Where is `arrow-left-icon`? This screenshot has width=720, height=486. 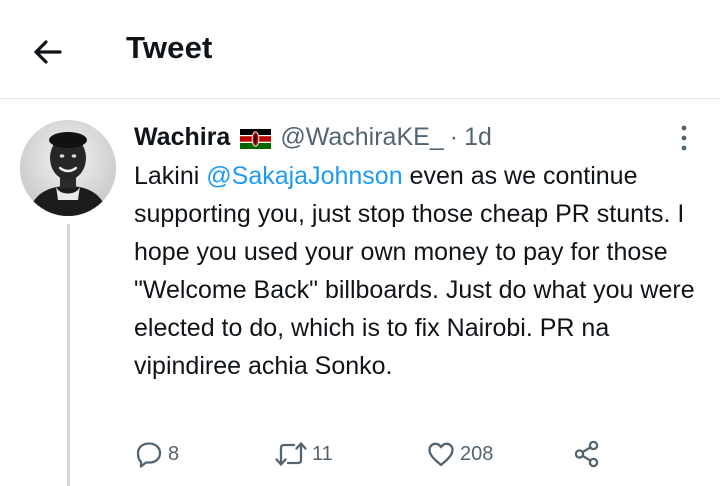
arrow-left-icon is located at coordinates (48, 52).